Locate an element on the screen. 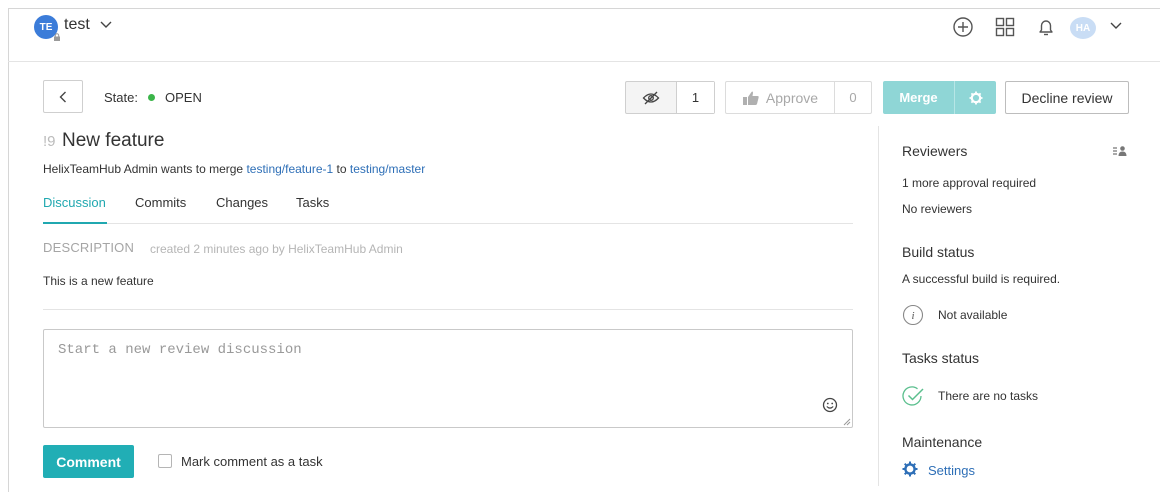 This screenshot has width=1160, height=504. review-title: New feature is located at coordinates (113, 140).